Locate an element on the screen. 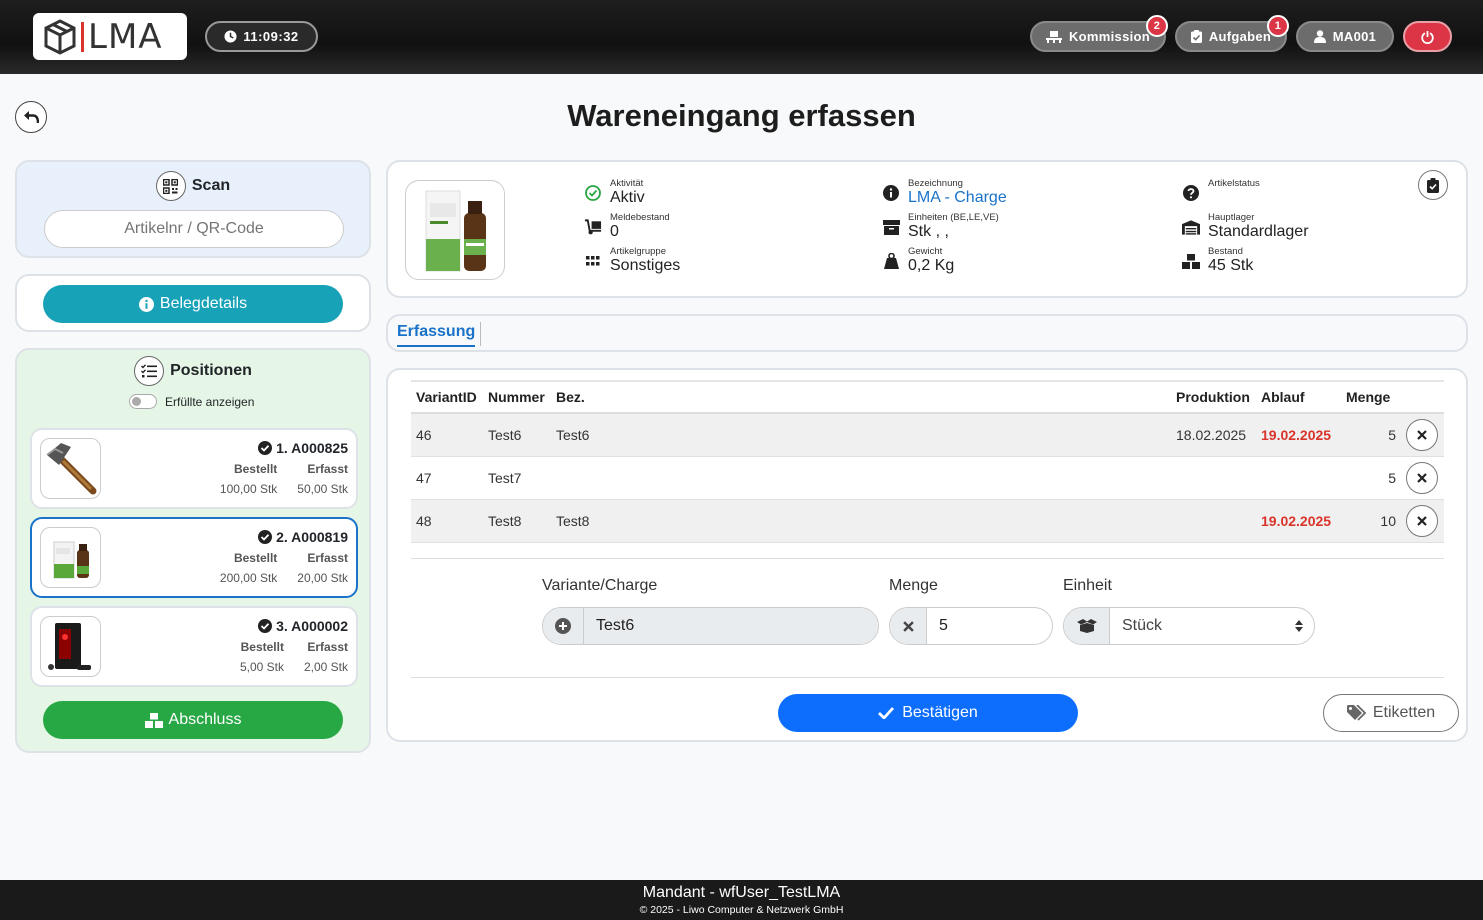 Image resolution: width=1483 pixels, height=920 pixels. belegdetails-label: Belegdetails is located at coordinates (203, 303).